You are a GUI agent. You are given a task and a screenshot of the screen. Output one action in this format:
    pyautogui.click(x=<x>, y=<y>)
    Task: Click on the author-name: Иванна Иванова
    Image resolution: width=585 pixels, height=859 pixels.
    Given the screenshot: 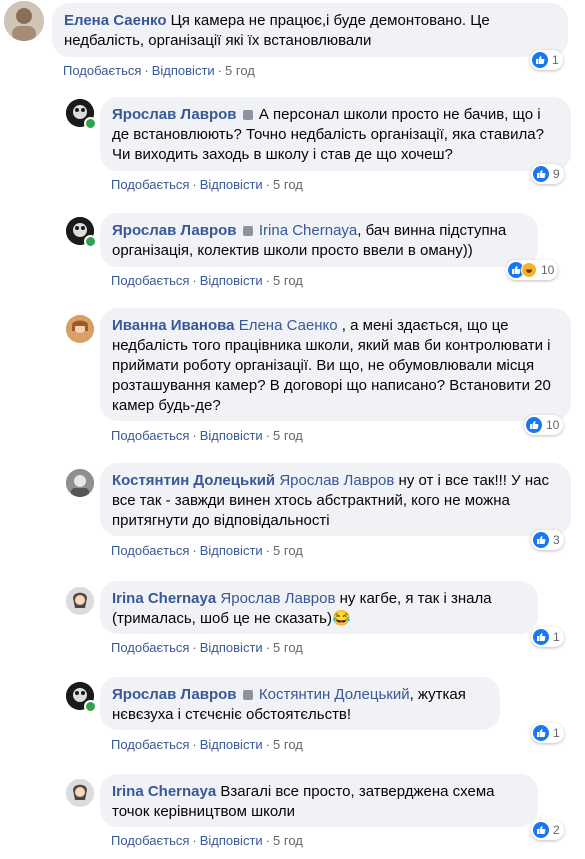 What is the action you would take?
    pyautogui.click(x=173, y=325)
    